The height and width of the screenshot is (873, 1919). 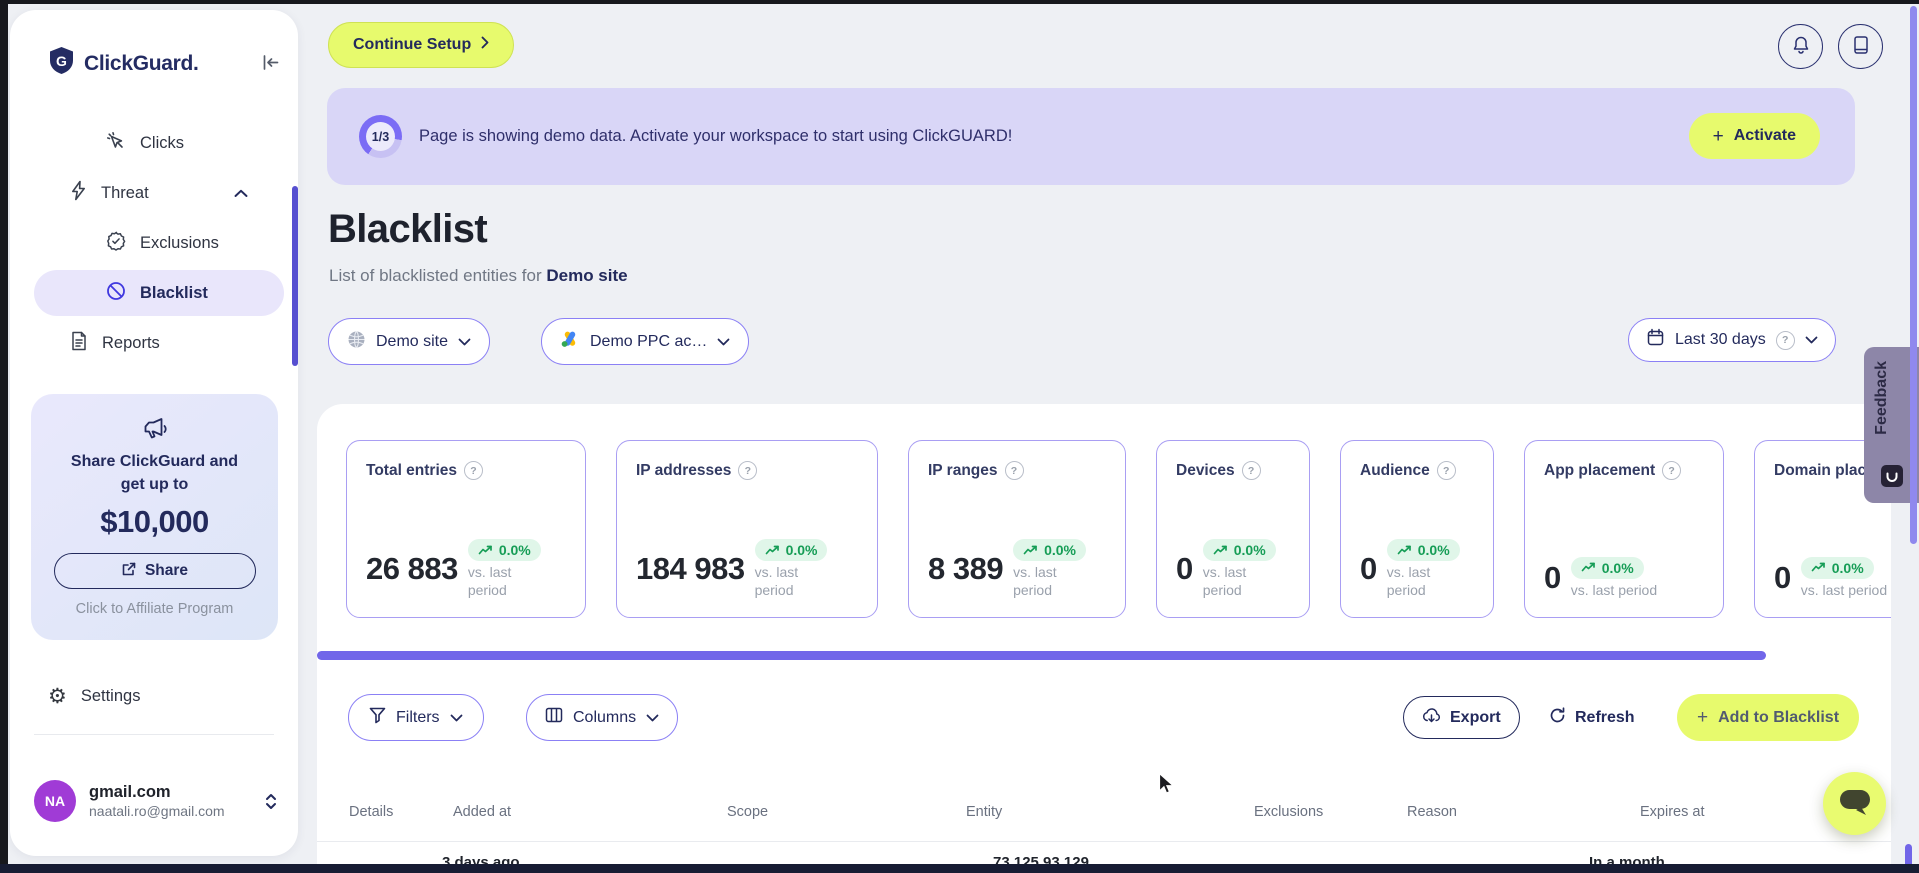 I want to click on column-header-added-at: Added at, so click(x=482, y=812).